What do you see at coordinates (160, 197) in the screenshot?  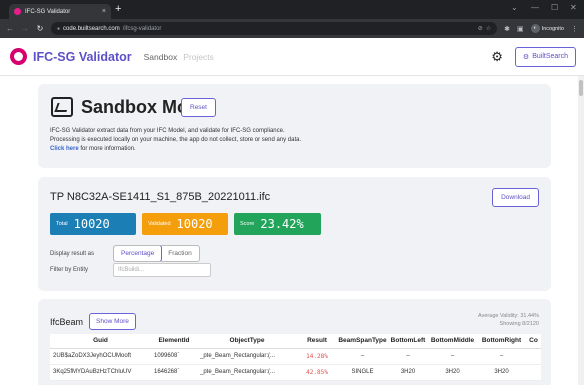 I see `file-name: TP N8C32A-SE1411_S1_875B_20221011.ifc` at bounding box center [160, 197].